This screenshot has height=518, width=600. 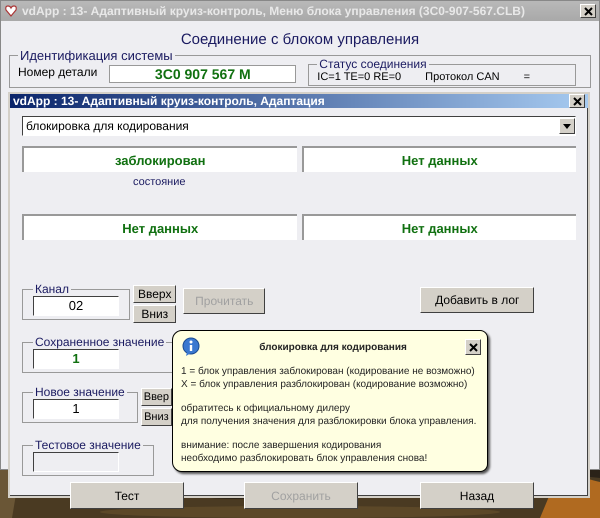 What do you see at coordinates (76, 306) in the screenshot?
I see `channel-field: 02` at bounding box center [76, 306].